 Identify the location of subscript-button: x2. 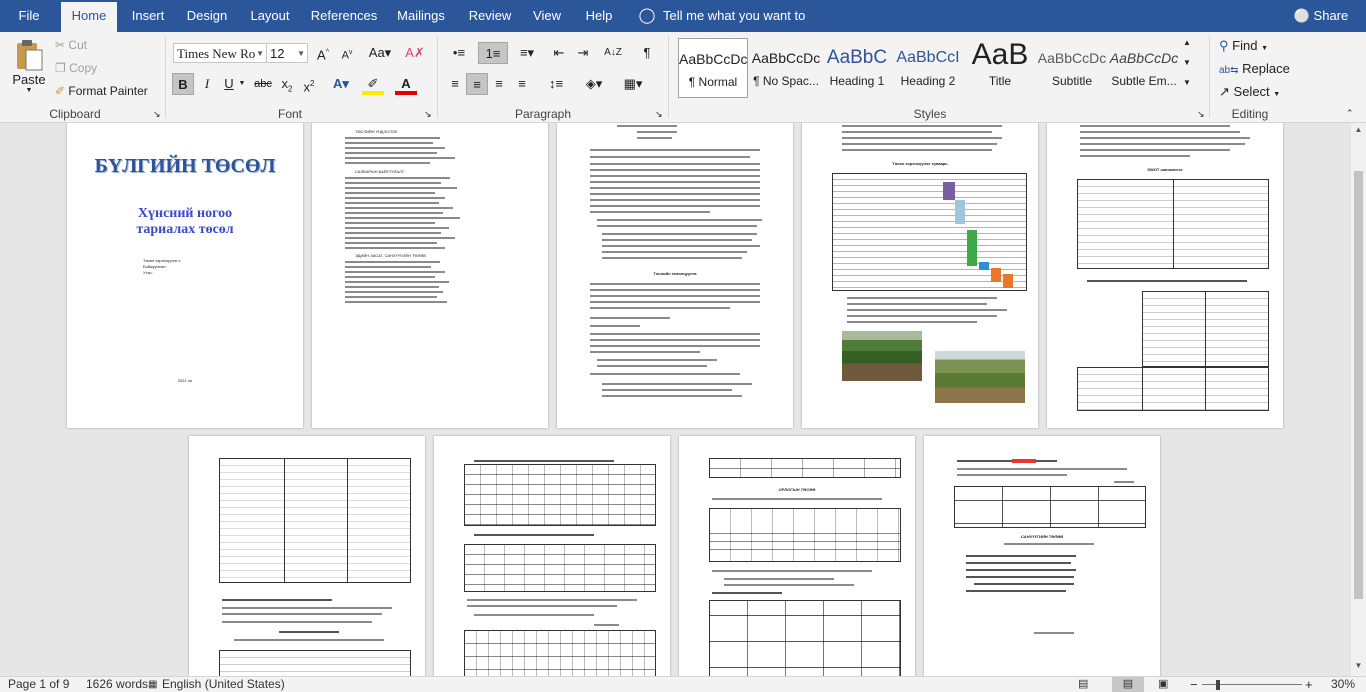
(287, 84).